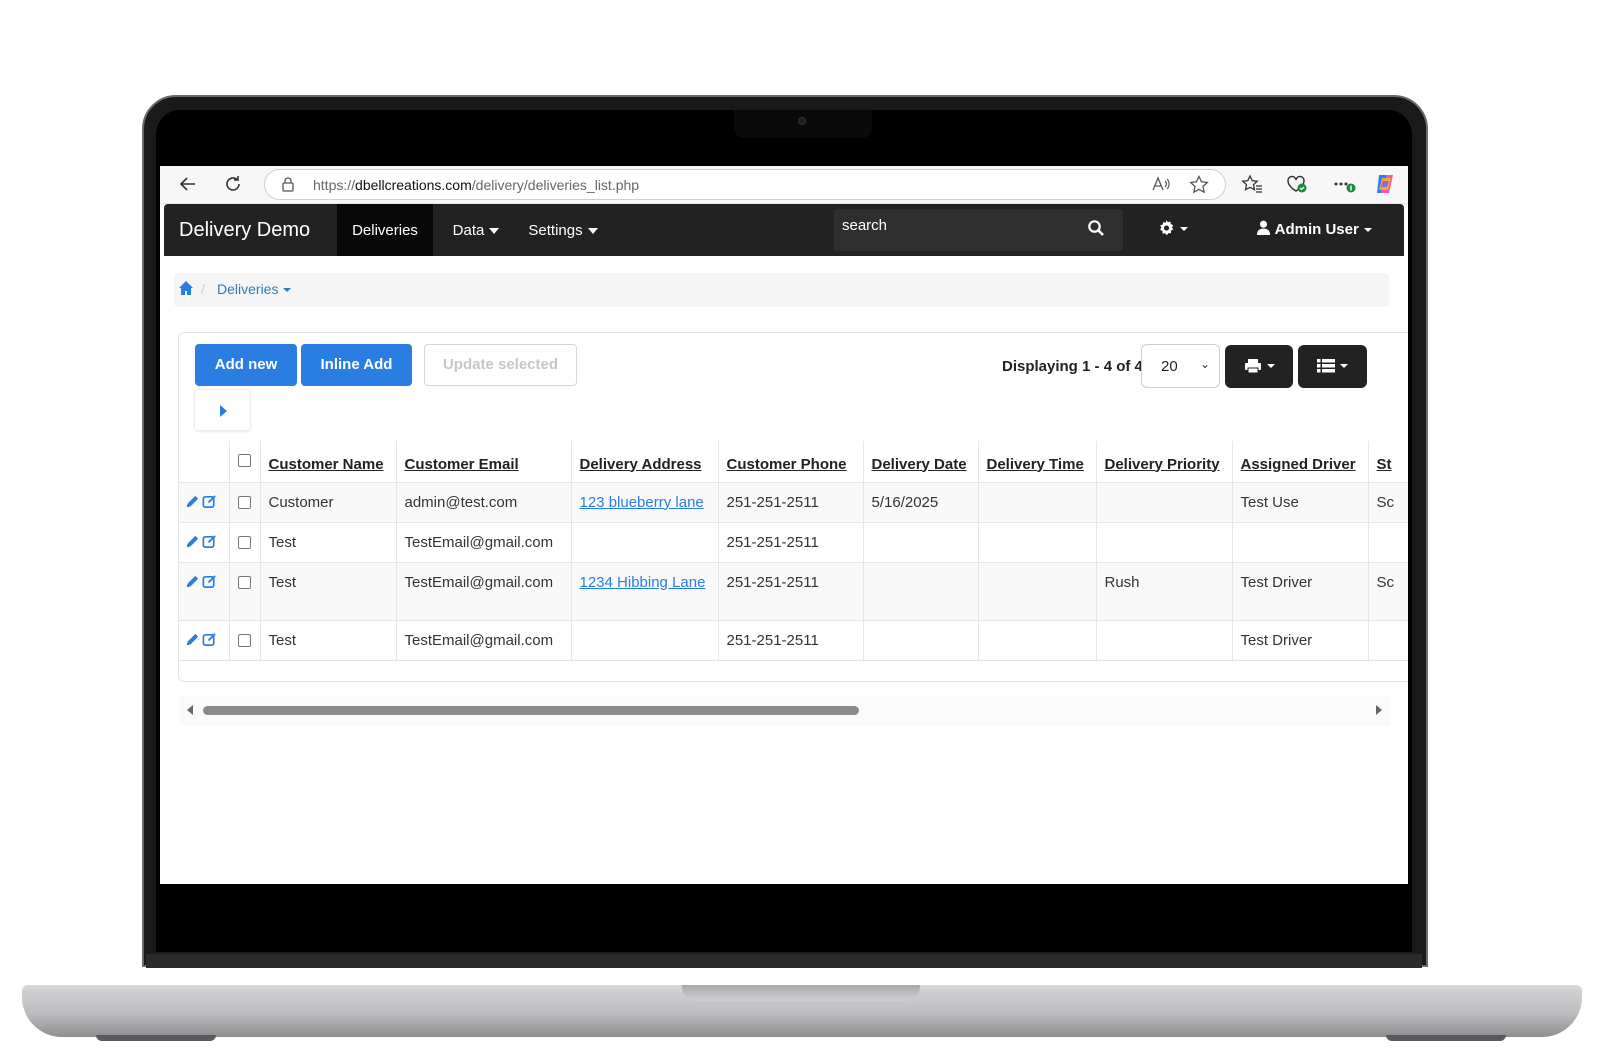  What do you see at coordinates (248, 289) in the screenshot?
I see `breadcrumb-deliveries-label: Deliveries` at bounding box center [248, 289].